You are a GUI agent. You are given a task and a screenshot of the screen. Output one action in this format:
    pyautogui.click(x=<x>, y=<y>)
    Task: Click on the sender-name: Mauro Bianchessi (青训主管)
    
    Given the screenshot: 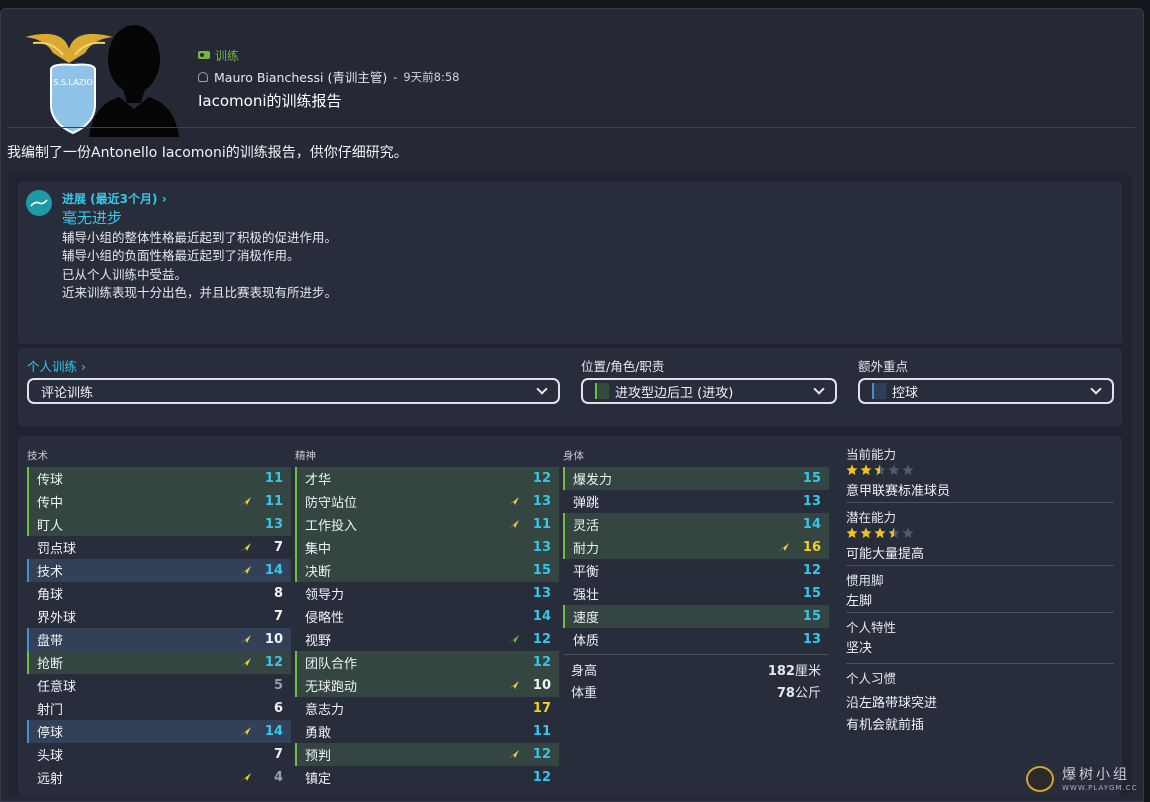 What is the action you would take?
    pyautogui.click(x=300, y=76)
    